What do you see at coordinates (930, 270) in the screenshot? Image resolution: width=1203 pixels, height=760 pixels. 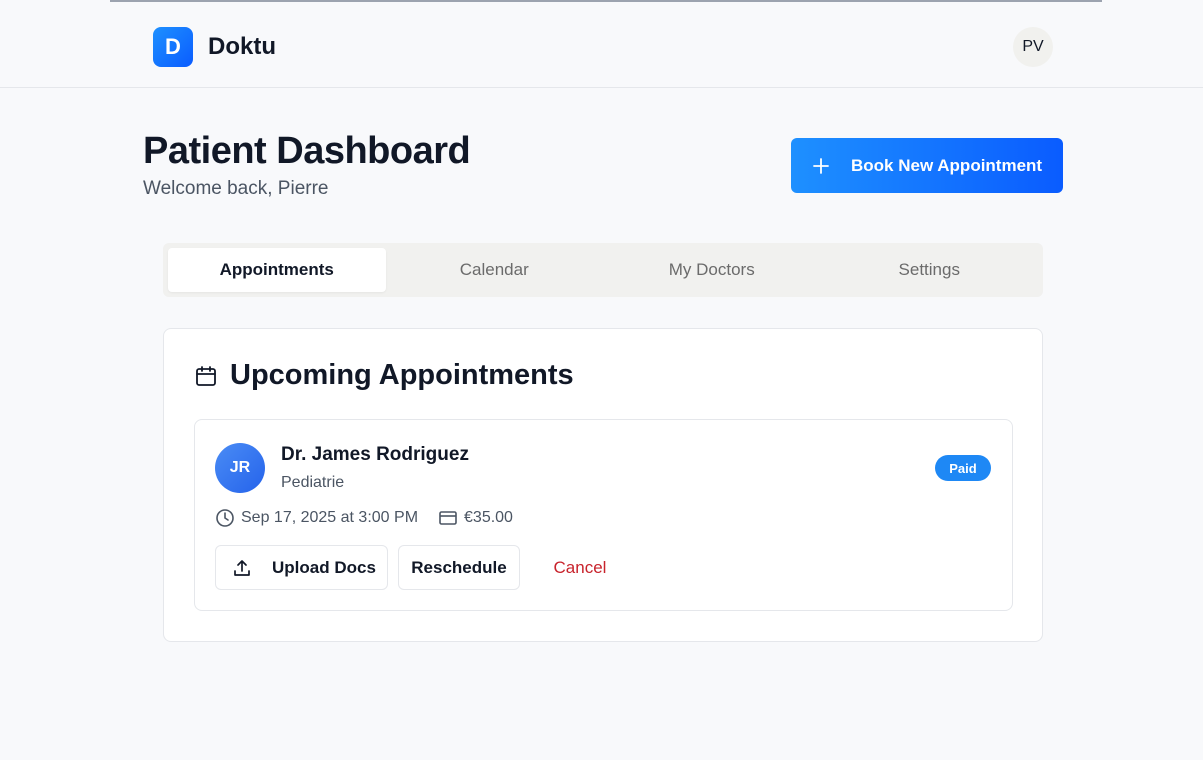 I see `tab-settings: Settings` at bounding box center [930, 270].